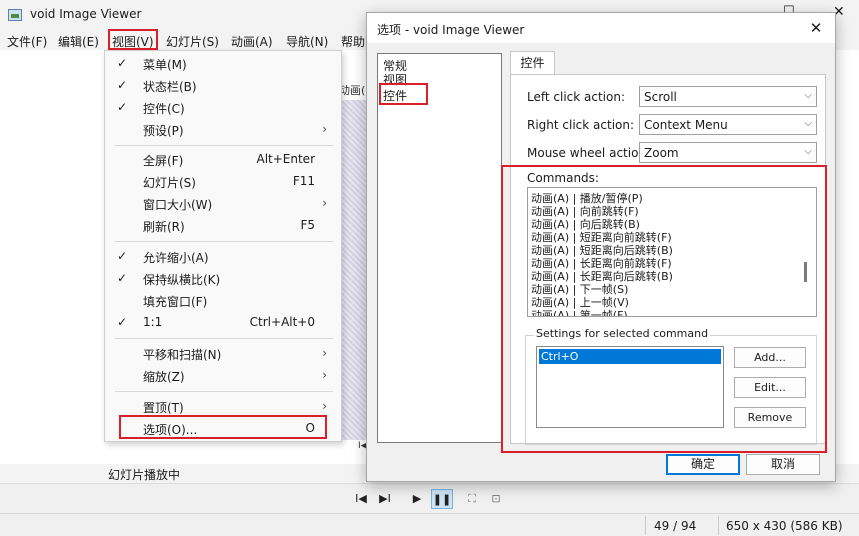 This screenshot has width=859, height=536. Describe the element at coordinates (178, 205) in the screenshot. I see `menu-item-label: 窗口大小(W)` at that location.